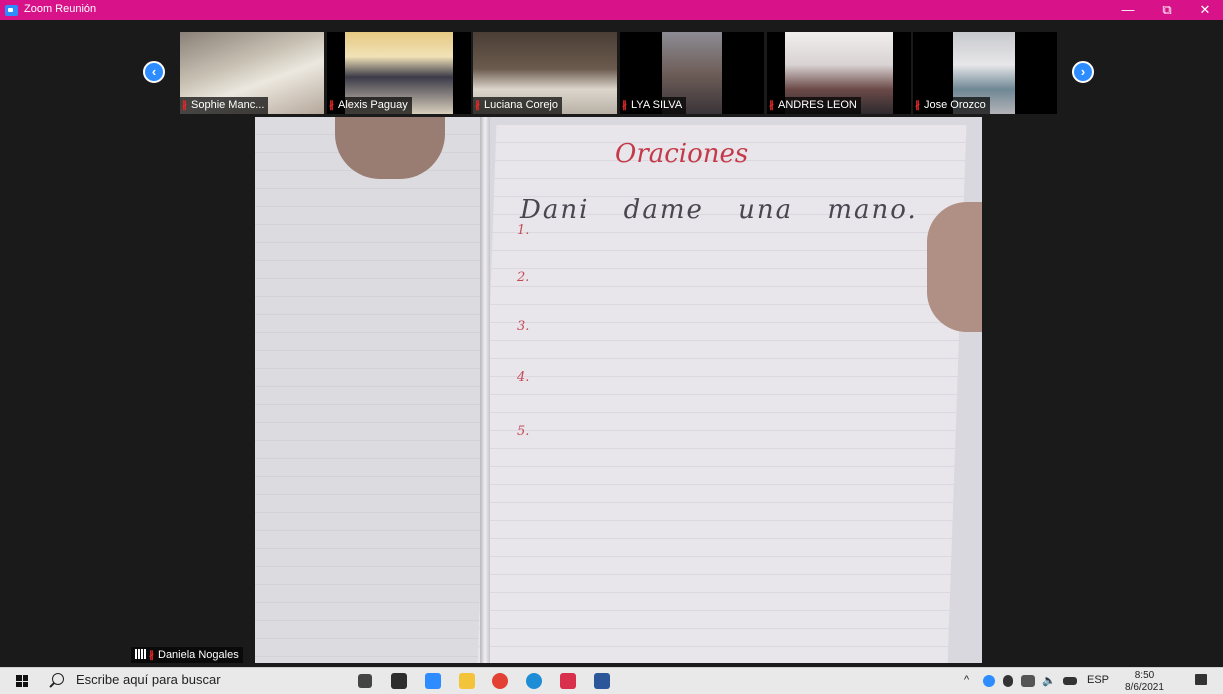  Describe the element at coordinates (653, 105) in the screenshot. I see `participant-name-label: ∦ LYA SILVA` at that location.